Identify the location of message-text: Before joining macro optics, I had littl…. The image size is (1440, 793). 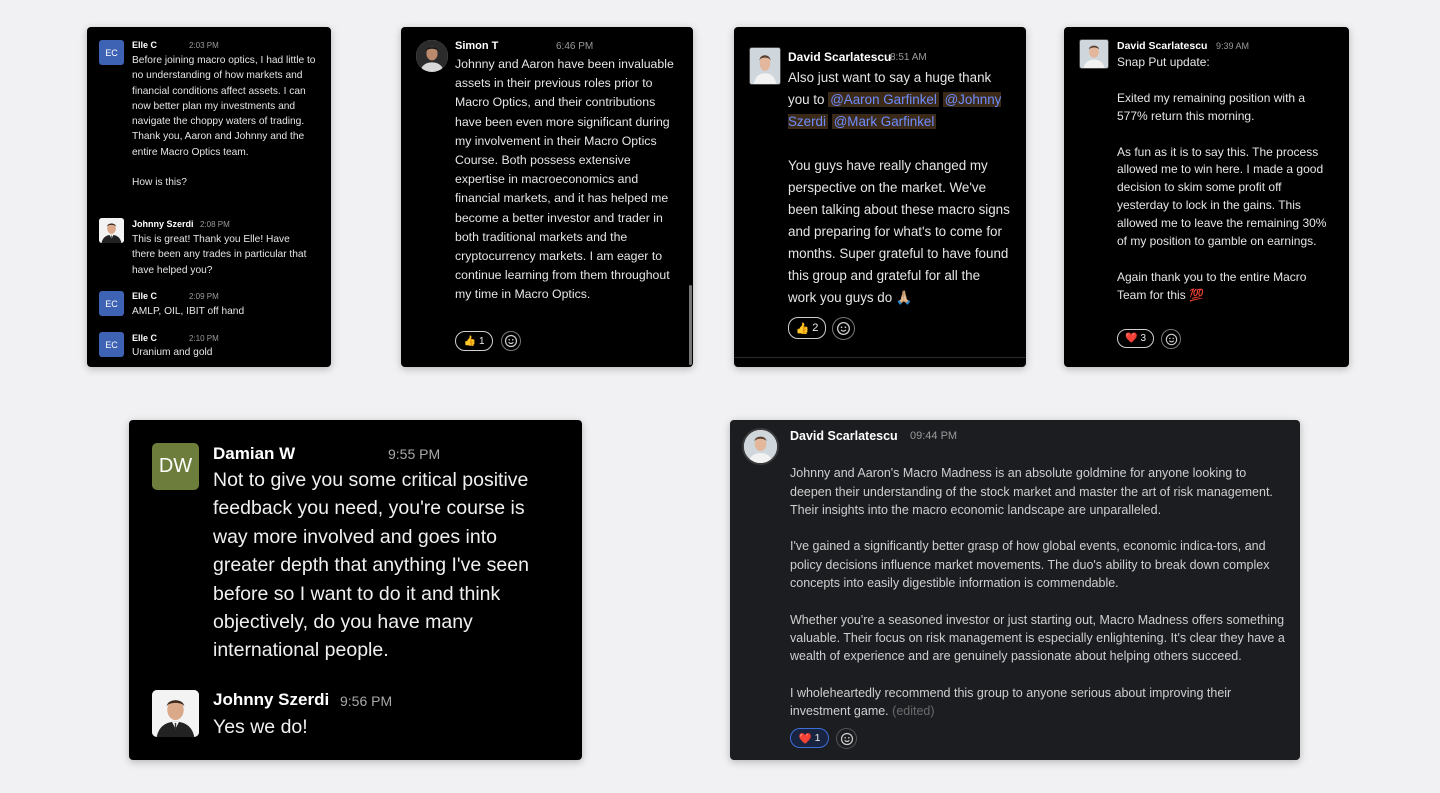
(224, 122).